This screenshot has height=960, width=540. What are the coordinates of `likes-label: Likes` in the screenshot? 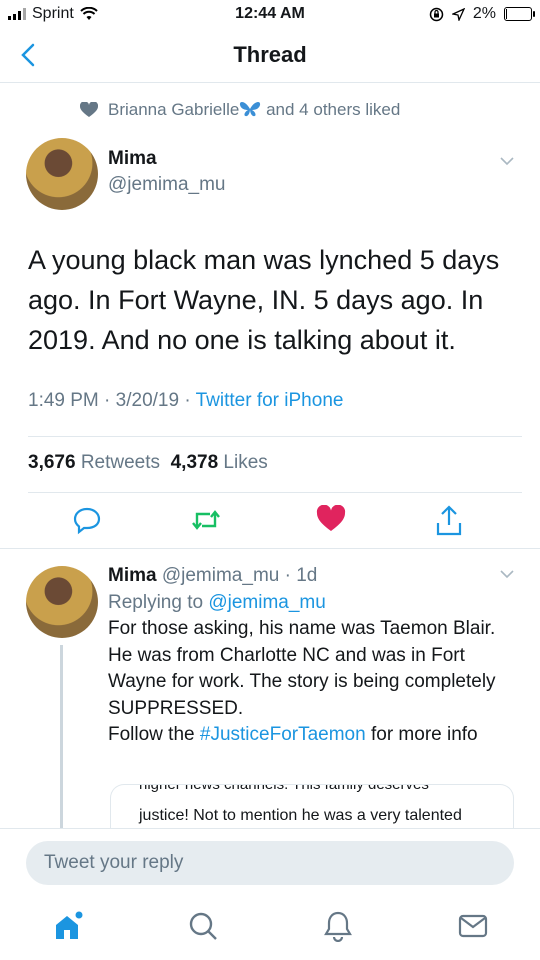 It's located at (245, 462).